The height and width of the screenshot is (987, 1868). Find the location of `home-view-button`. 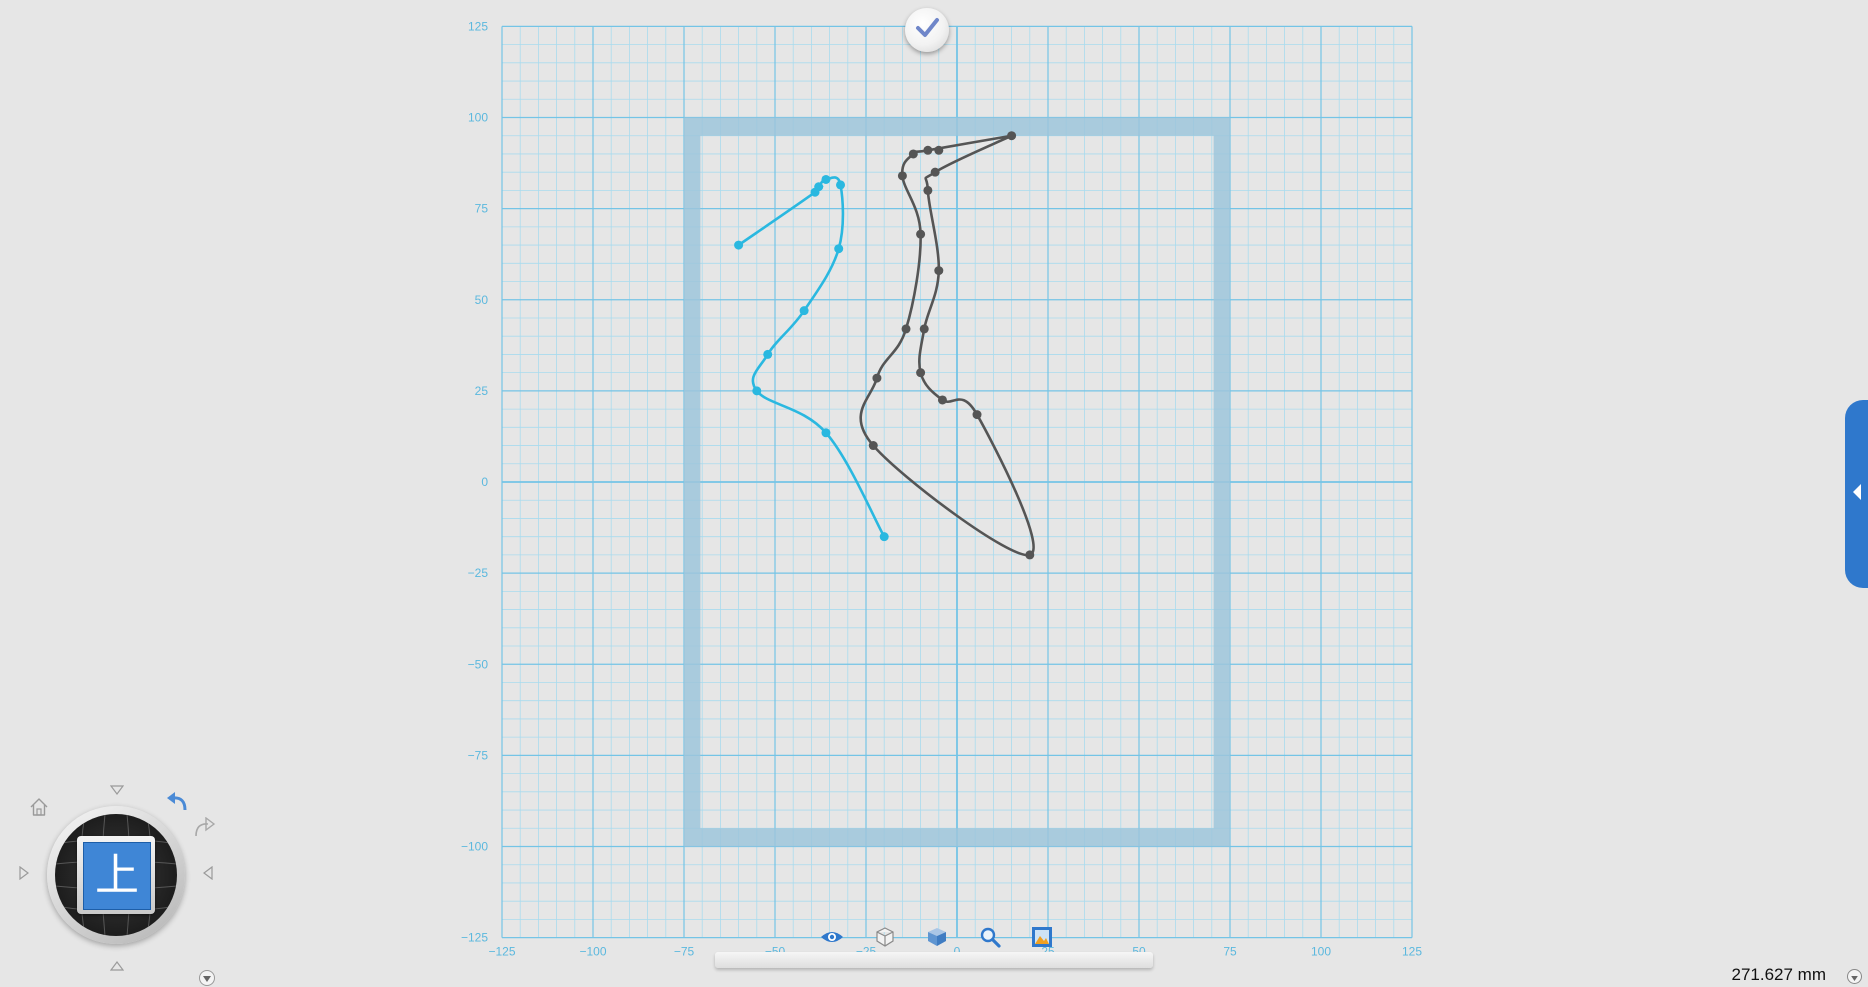

home-view-button is located at coordinates (39, 809).